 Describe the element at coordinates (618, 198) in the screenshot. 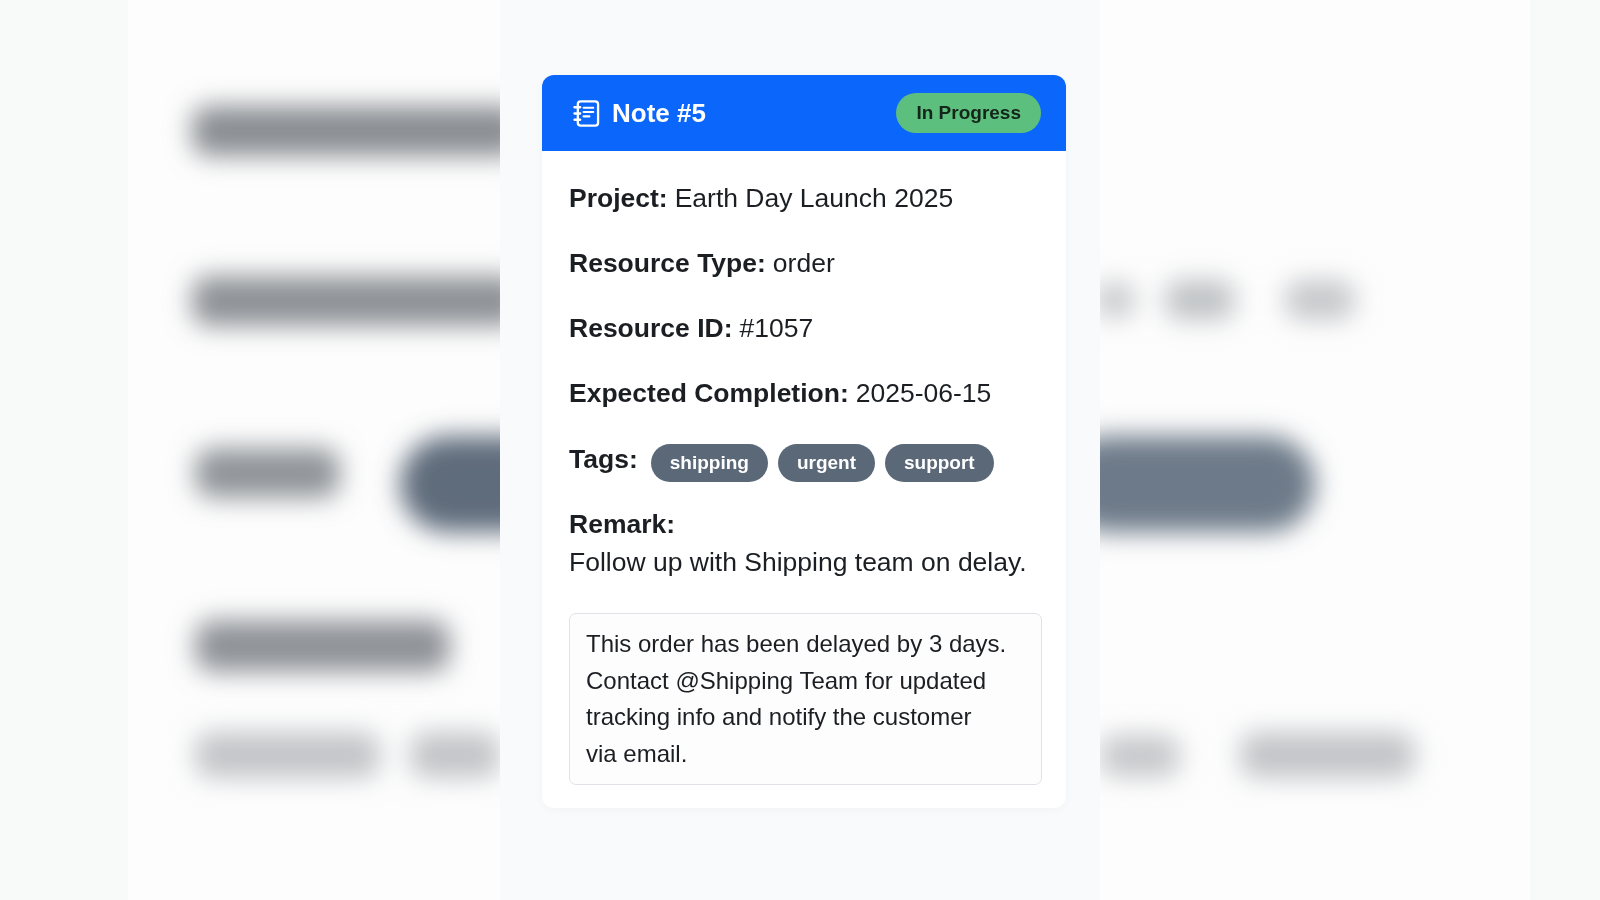

I see `field-label: Project:` at that location.